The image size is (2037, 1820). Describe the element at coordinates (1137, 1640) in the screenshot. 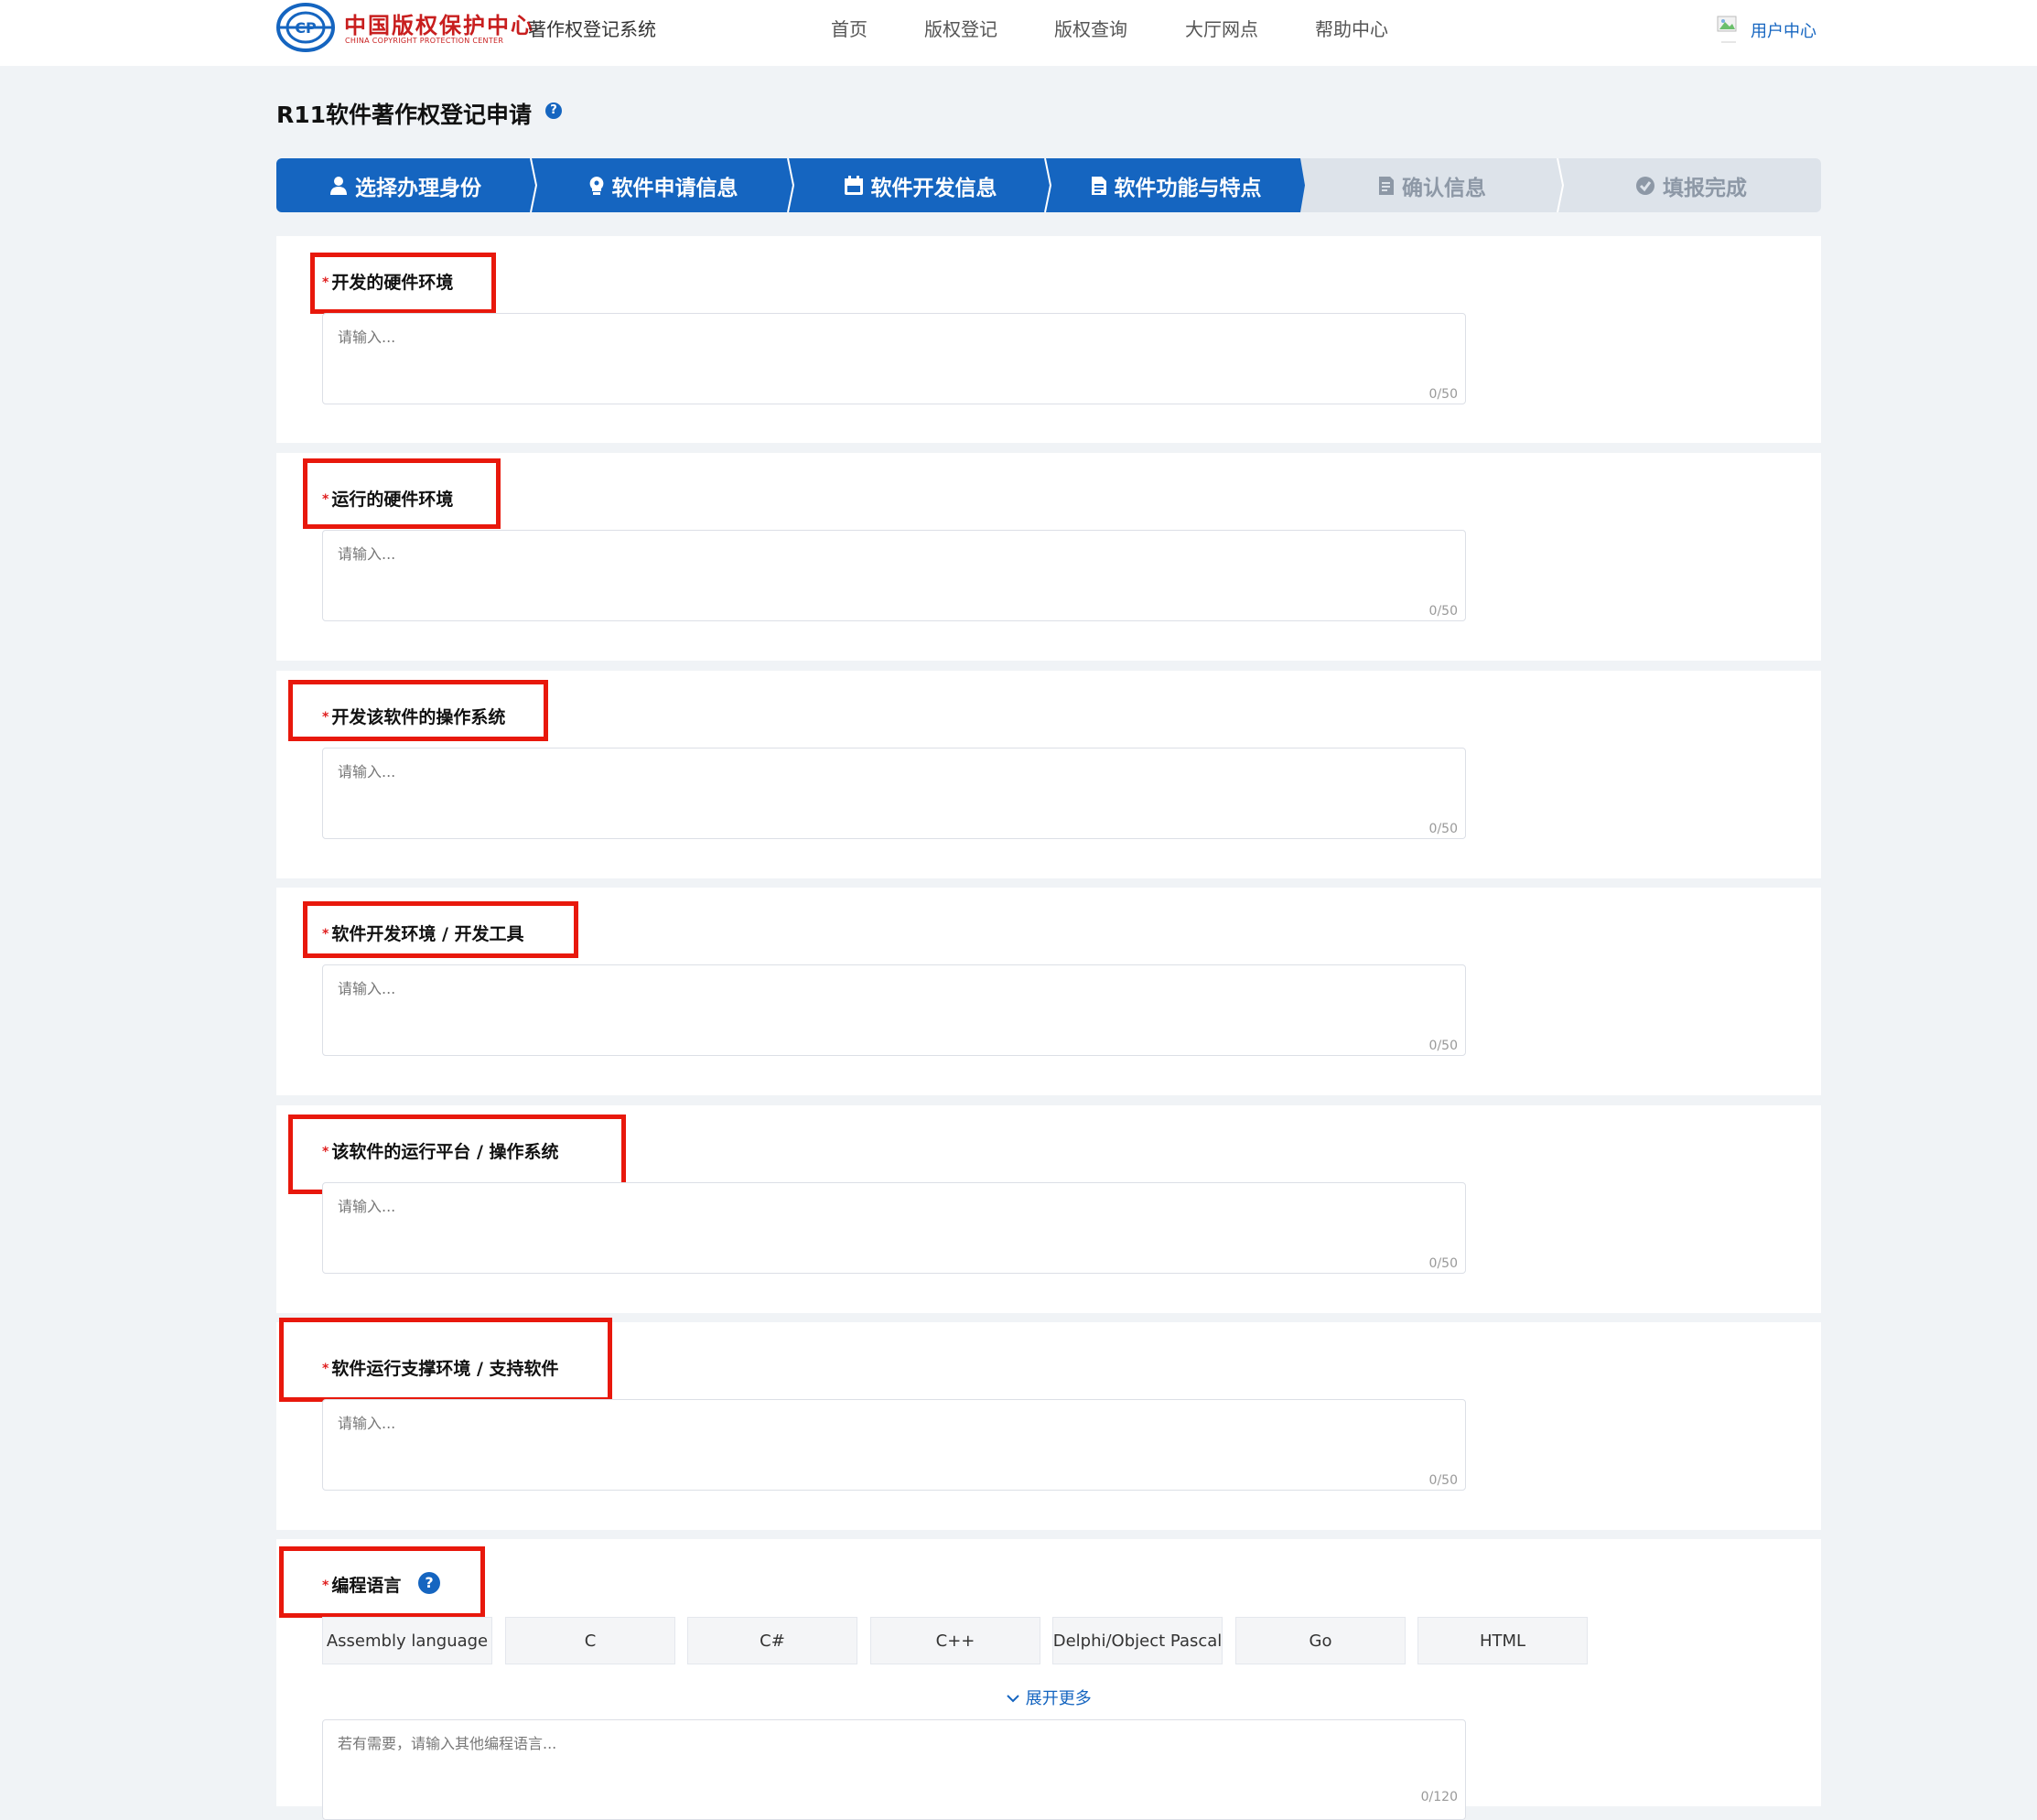

I see `language-option-delphi: Delphi/Object Pascal` at that location.